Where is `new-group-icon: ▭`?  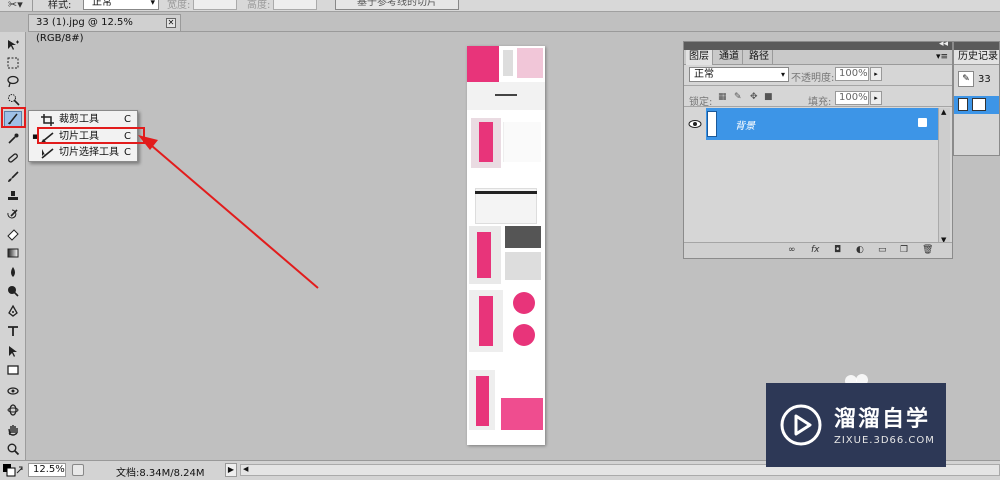
new-group-icon: ▭ is located at coordinates (882, 250).